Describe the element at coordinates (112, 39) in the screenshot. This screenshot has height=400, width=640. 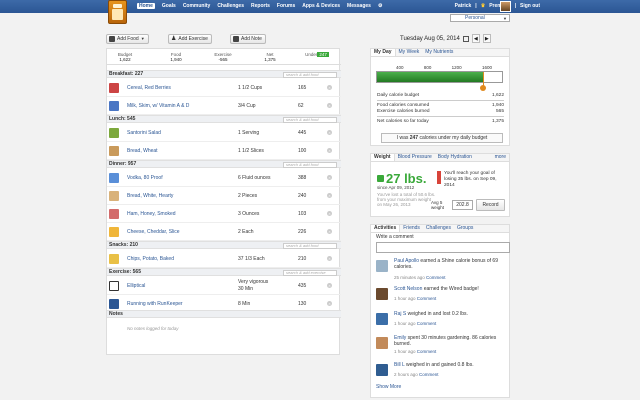
I see `food-icon` at that location.